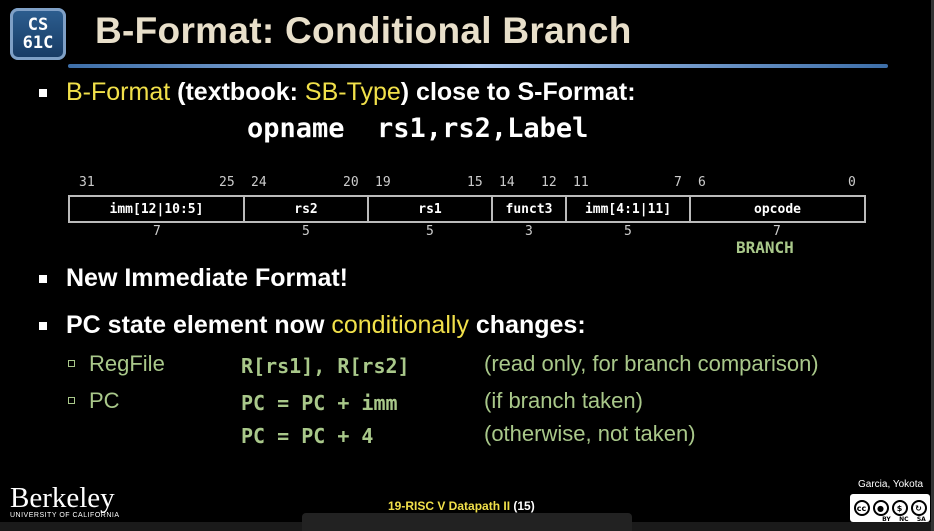 The width and height of the screenshot is (934, 531). Describe the element at coordinates (507, 182) in the screenshot. I see `bit-label: 14` at that location.